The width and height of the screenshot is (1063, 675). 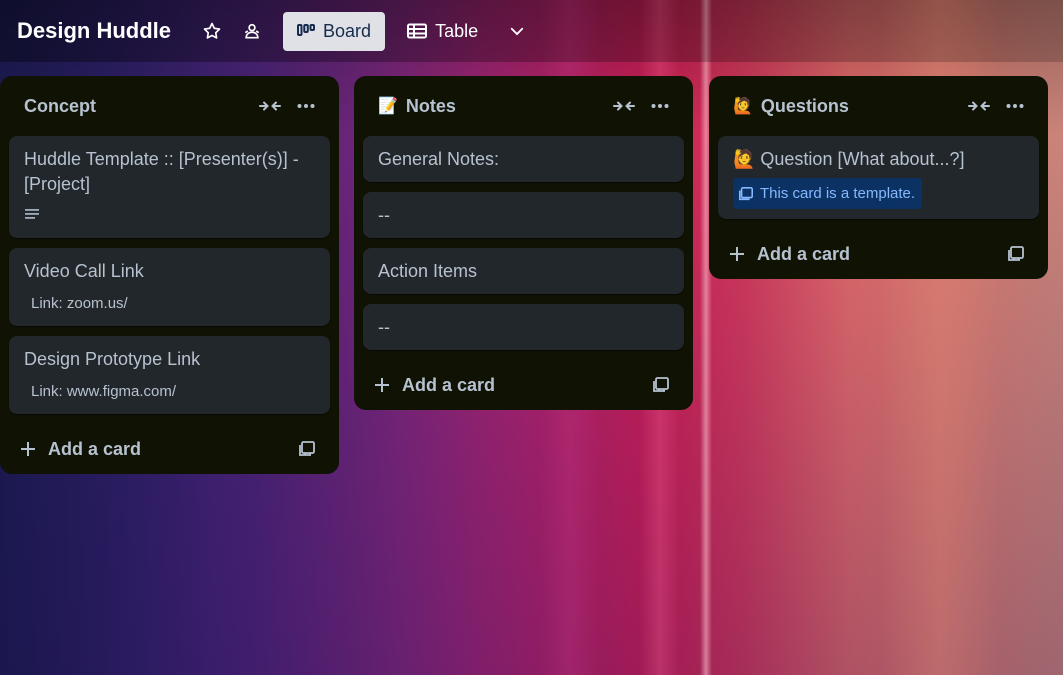 I want to click on list-header: Concept, so click(x=169, y=106).